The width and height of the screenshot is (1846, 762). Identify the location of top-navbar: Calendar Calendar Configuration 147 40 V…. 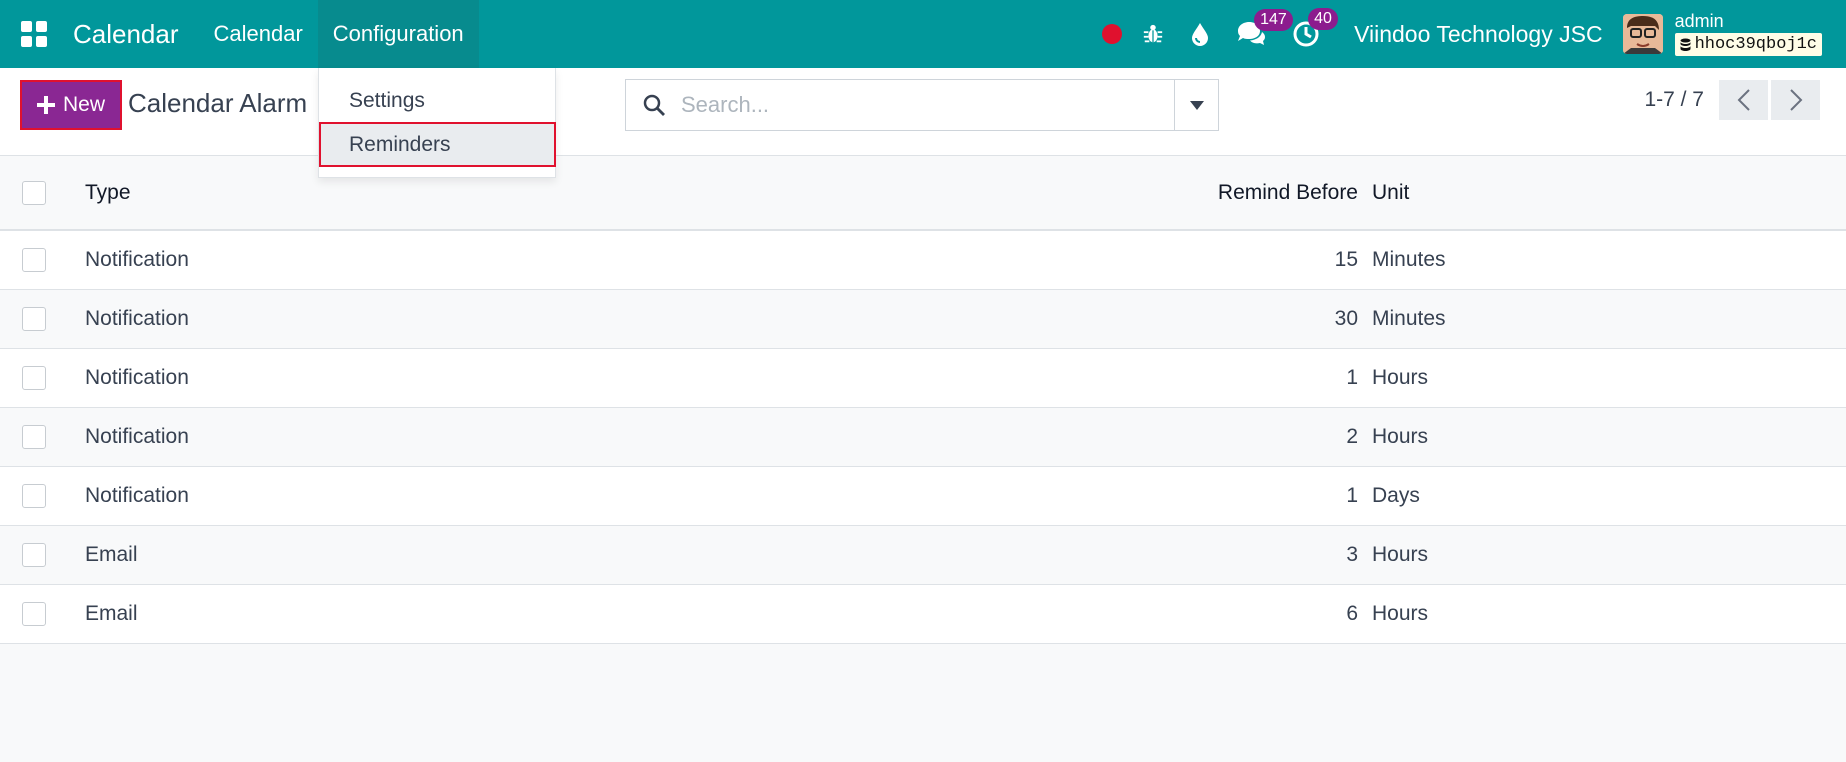
(923, 34).